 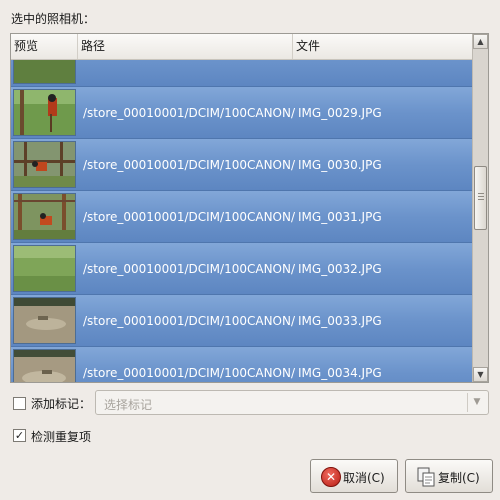 What do you see at coordinates (480, 41) in the screenshot?
I see `arrow-up-icon: ▲` at bounding box center [480, 41].